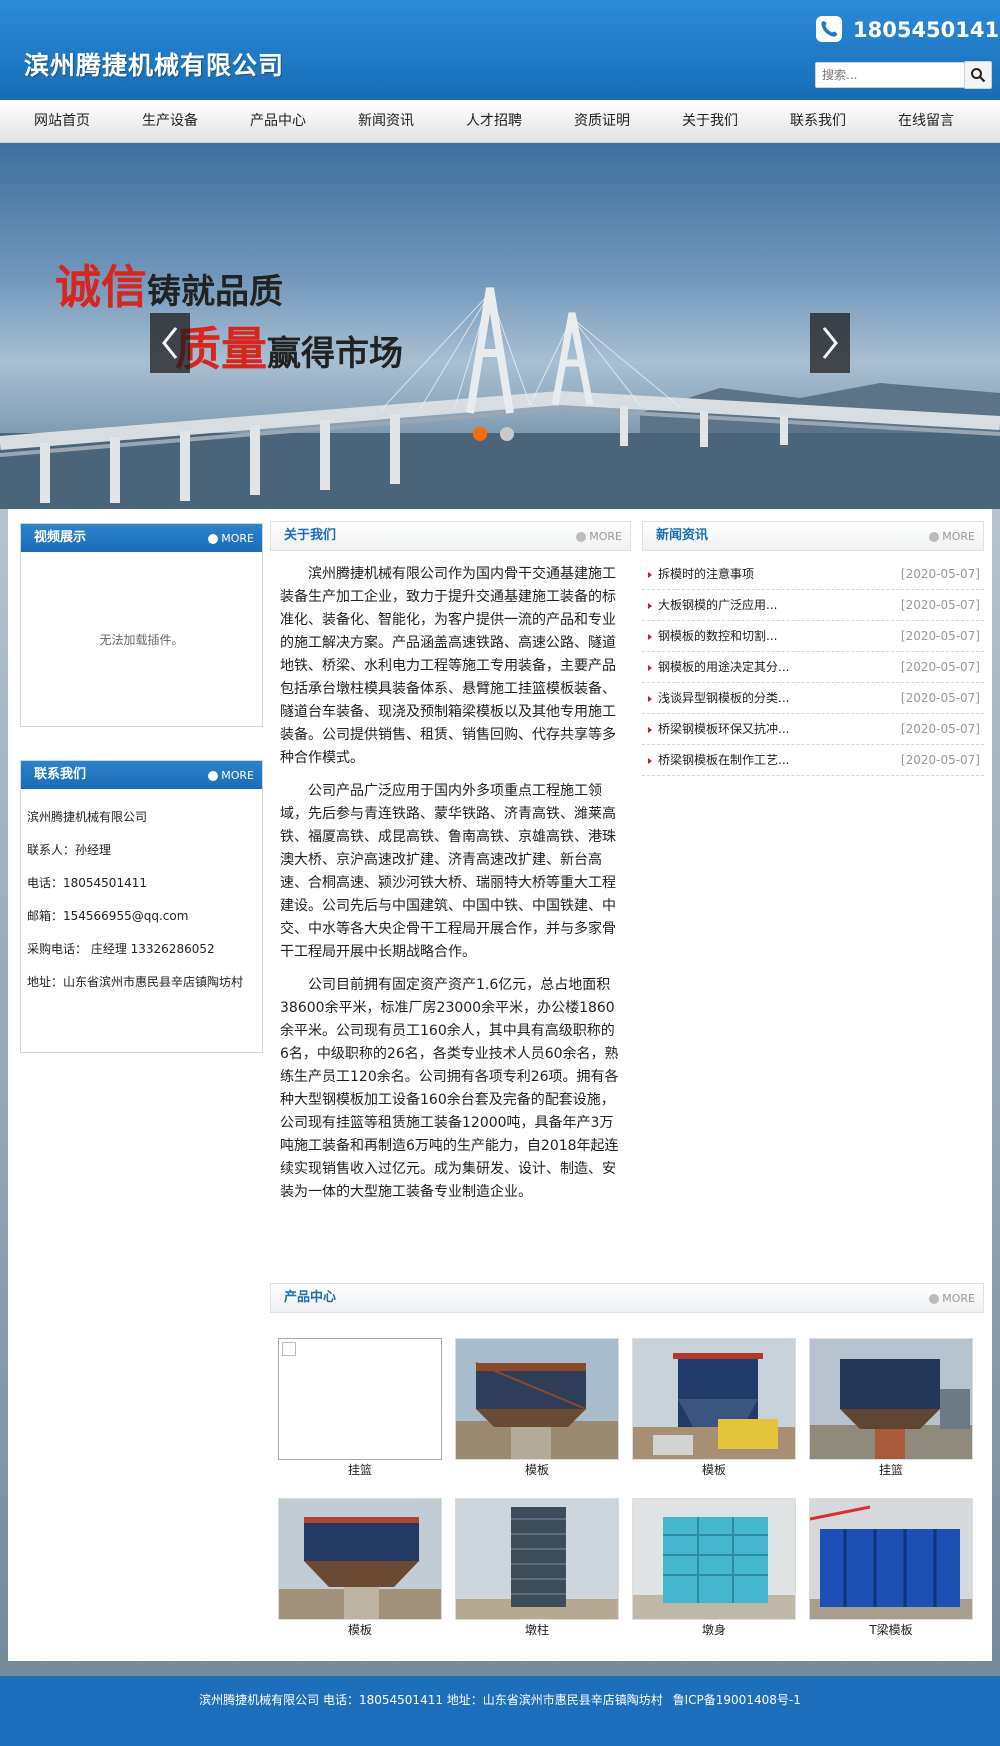 The height and width of the screenshot is (1746, 1000). I want to click on search-icon, so click(978, 75).